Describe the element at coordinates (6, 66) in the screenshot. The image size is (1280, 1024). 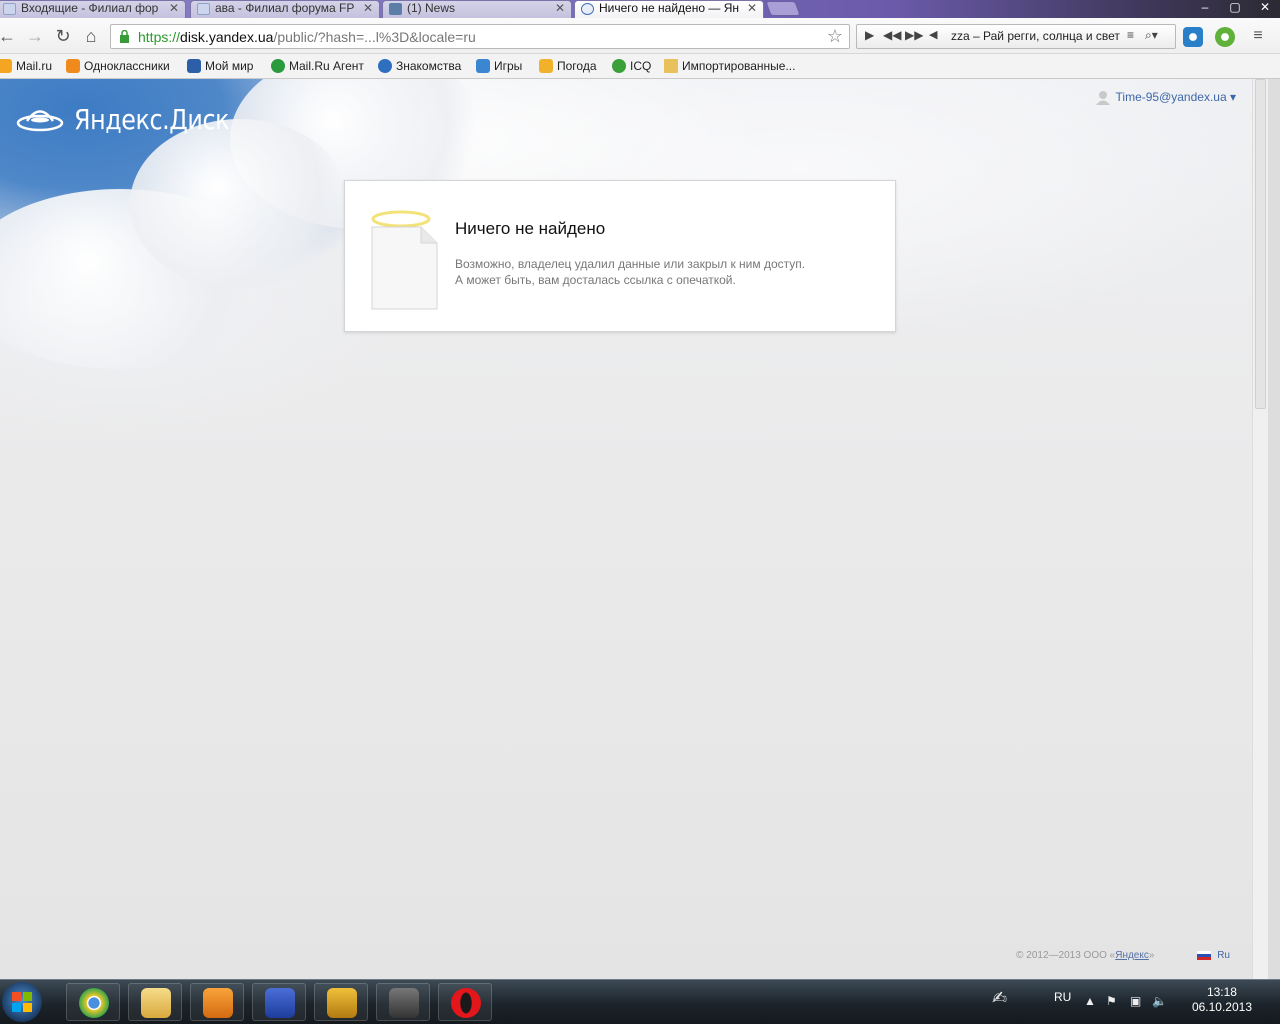
I see `mailru-icon` at that location.